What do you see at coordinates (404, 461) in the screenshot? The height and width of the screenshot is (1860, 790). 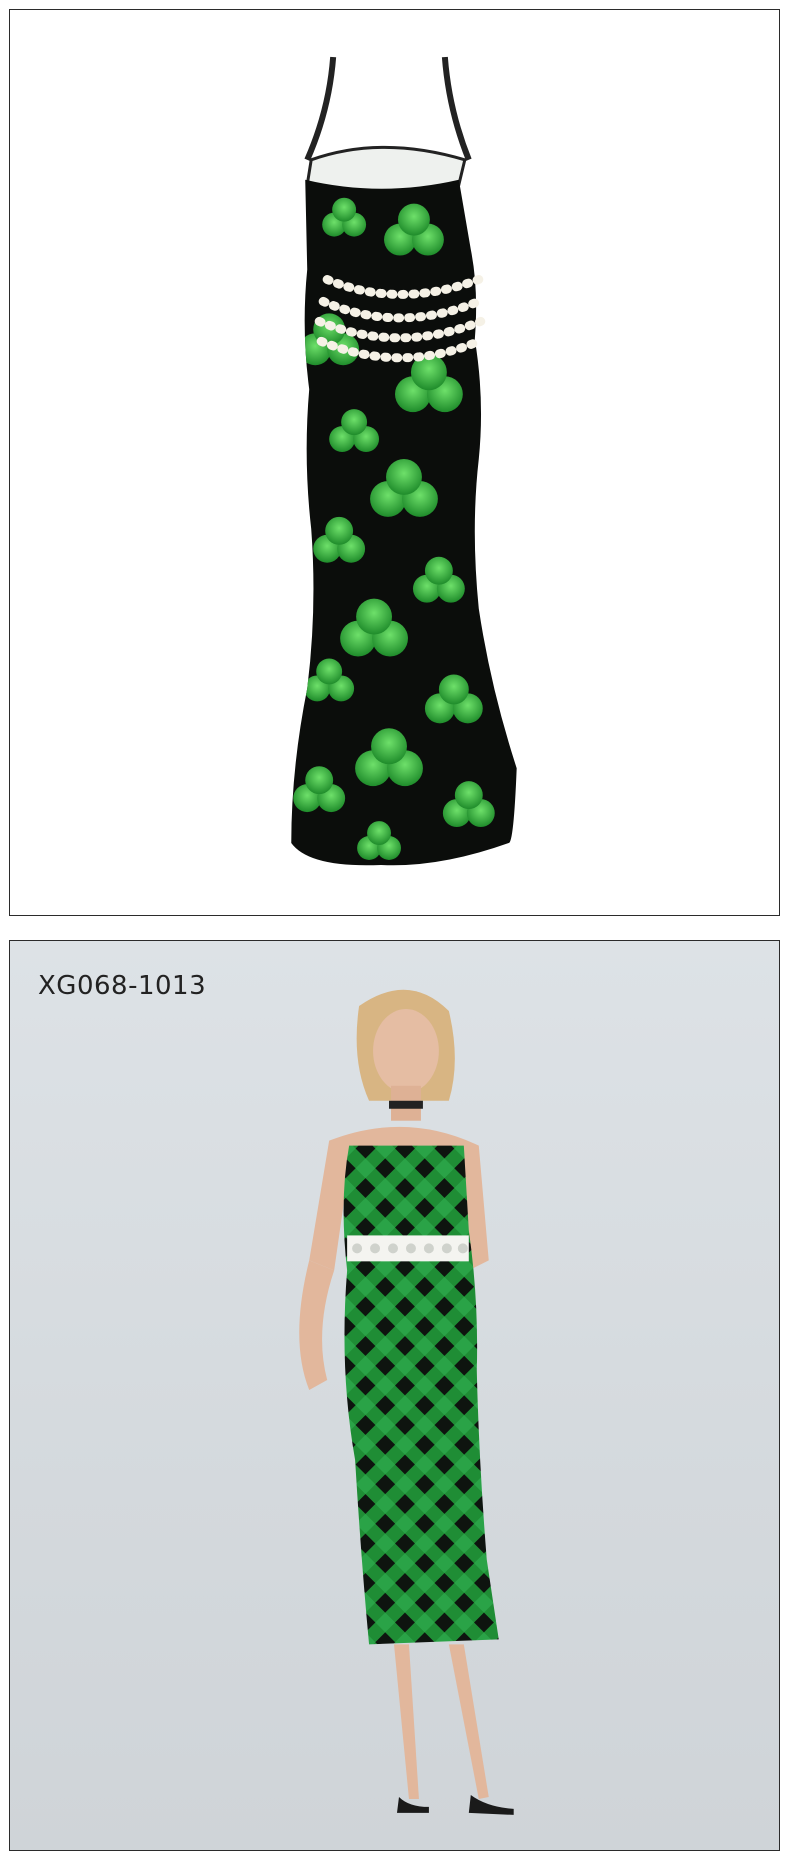 I see `dress-back-view-image` at bounding box center [404, 461].